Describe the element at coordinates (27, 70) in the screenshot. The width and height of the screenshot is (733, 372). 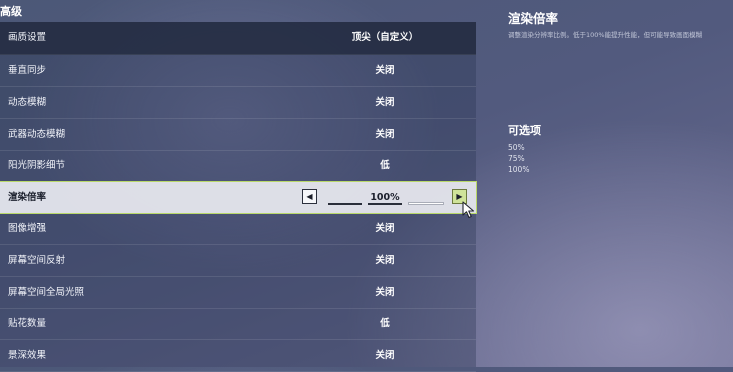
I see `setting-label: 垂直同步` at that location.